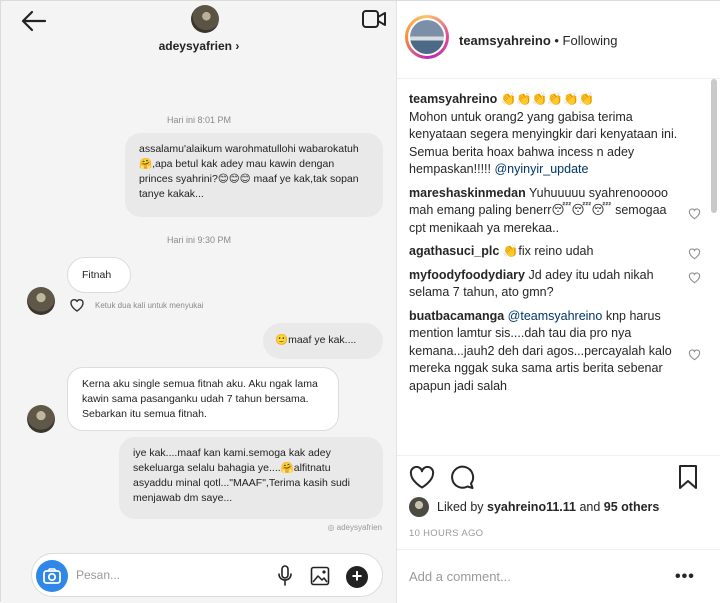  I want to click on post-header: teamsyahreino • Following, so click(558, 40).